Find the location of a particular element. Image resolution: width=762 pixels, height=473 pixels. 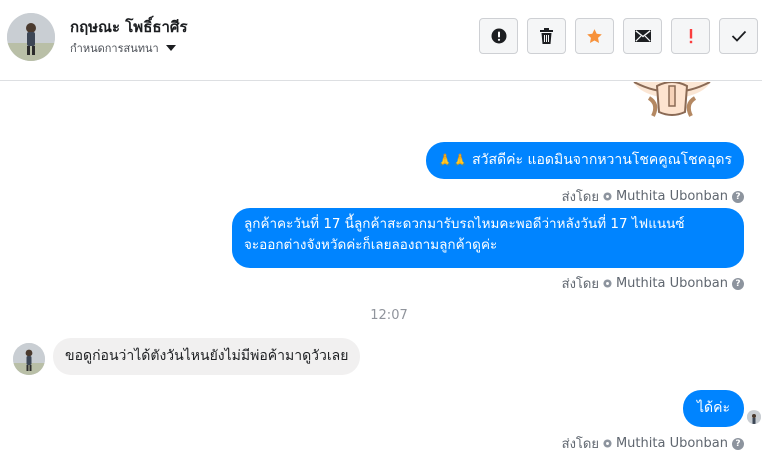

mark-done-button is located at coordinates (738, 36).